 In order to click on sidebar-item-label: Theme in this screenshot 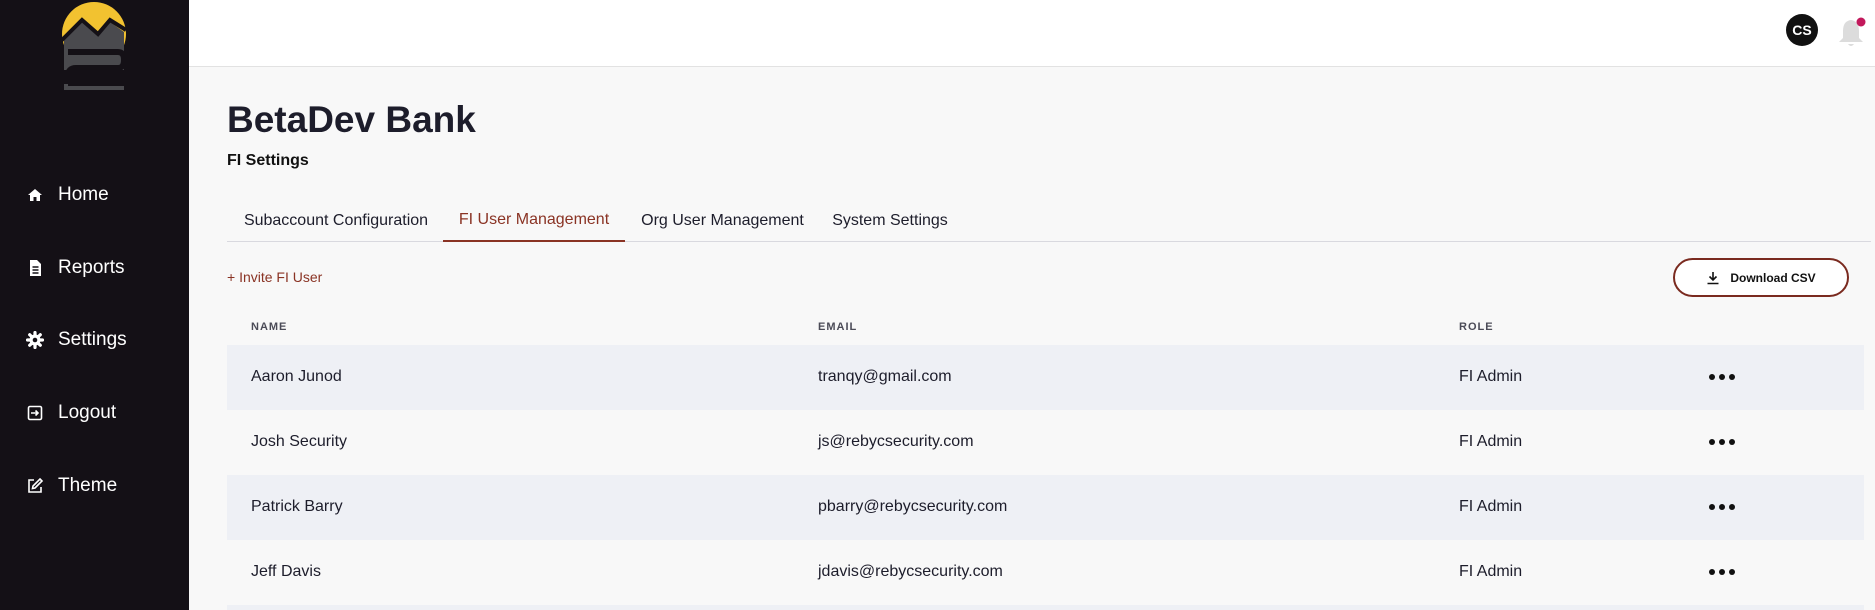, I will do `click(88, 485)`.